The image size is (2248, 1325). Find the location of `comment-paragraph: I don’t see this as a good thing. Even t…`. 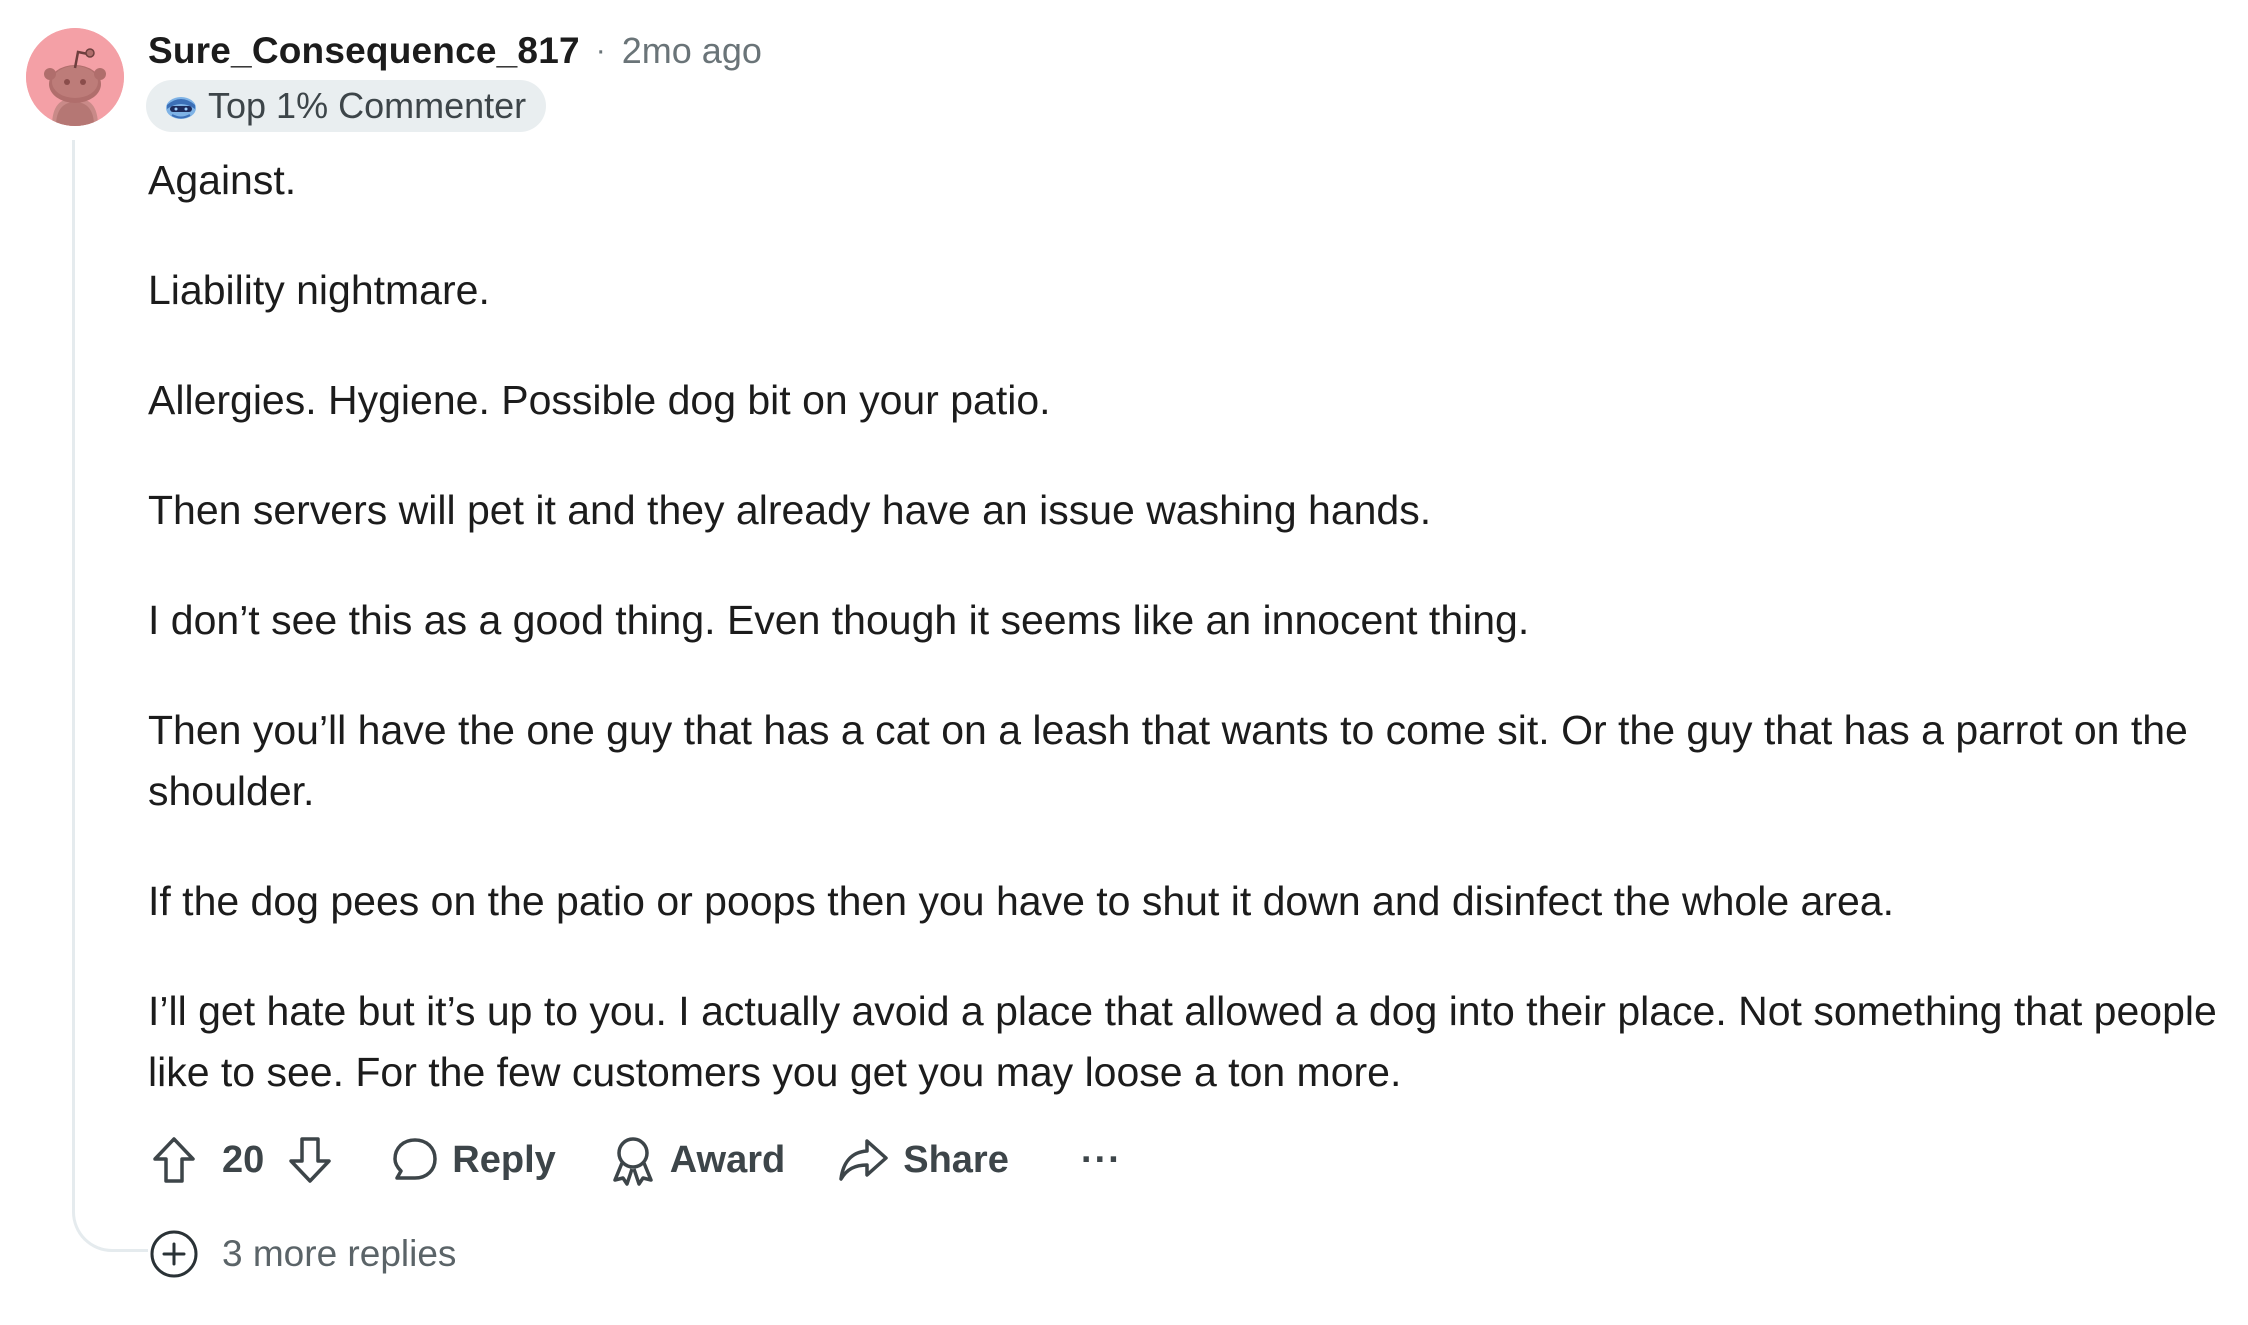

comment-paragraph: I don’t see this as a good thing. Even t… is located at coordinates (839, 620).